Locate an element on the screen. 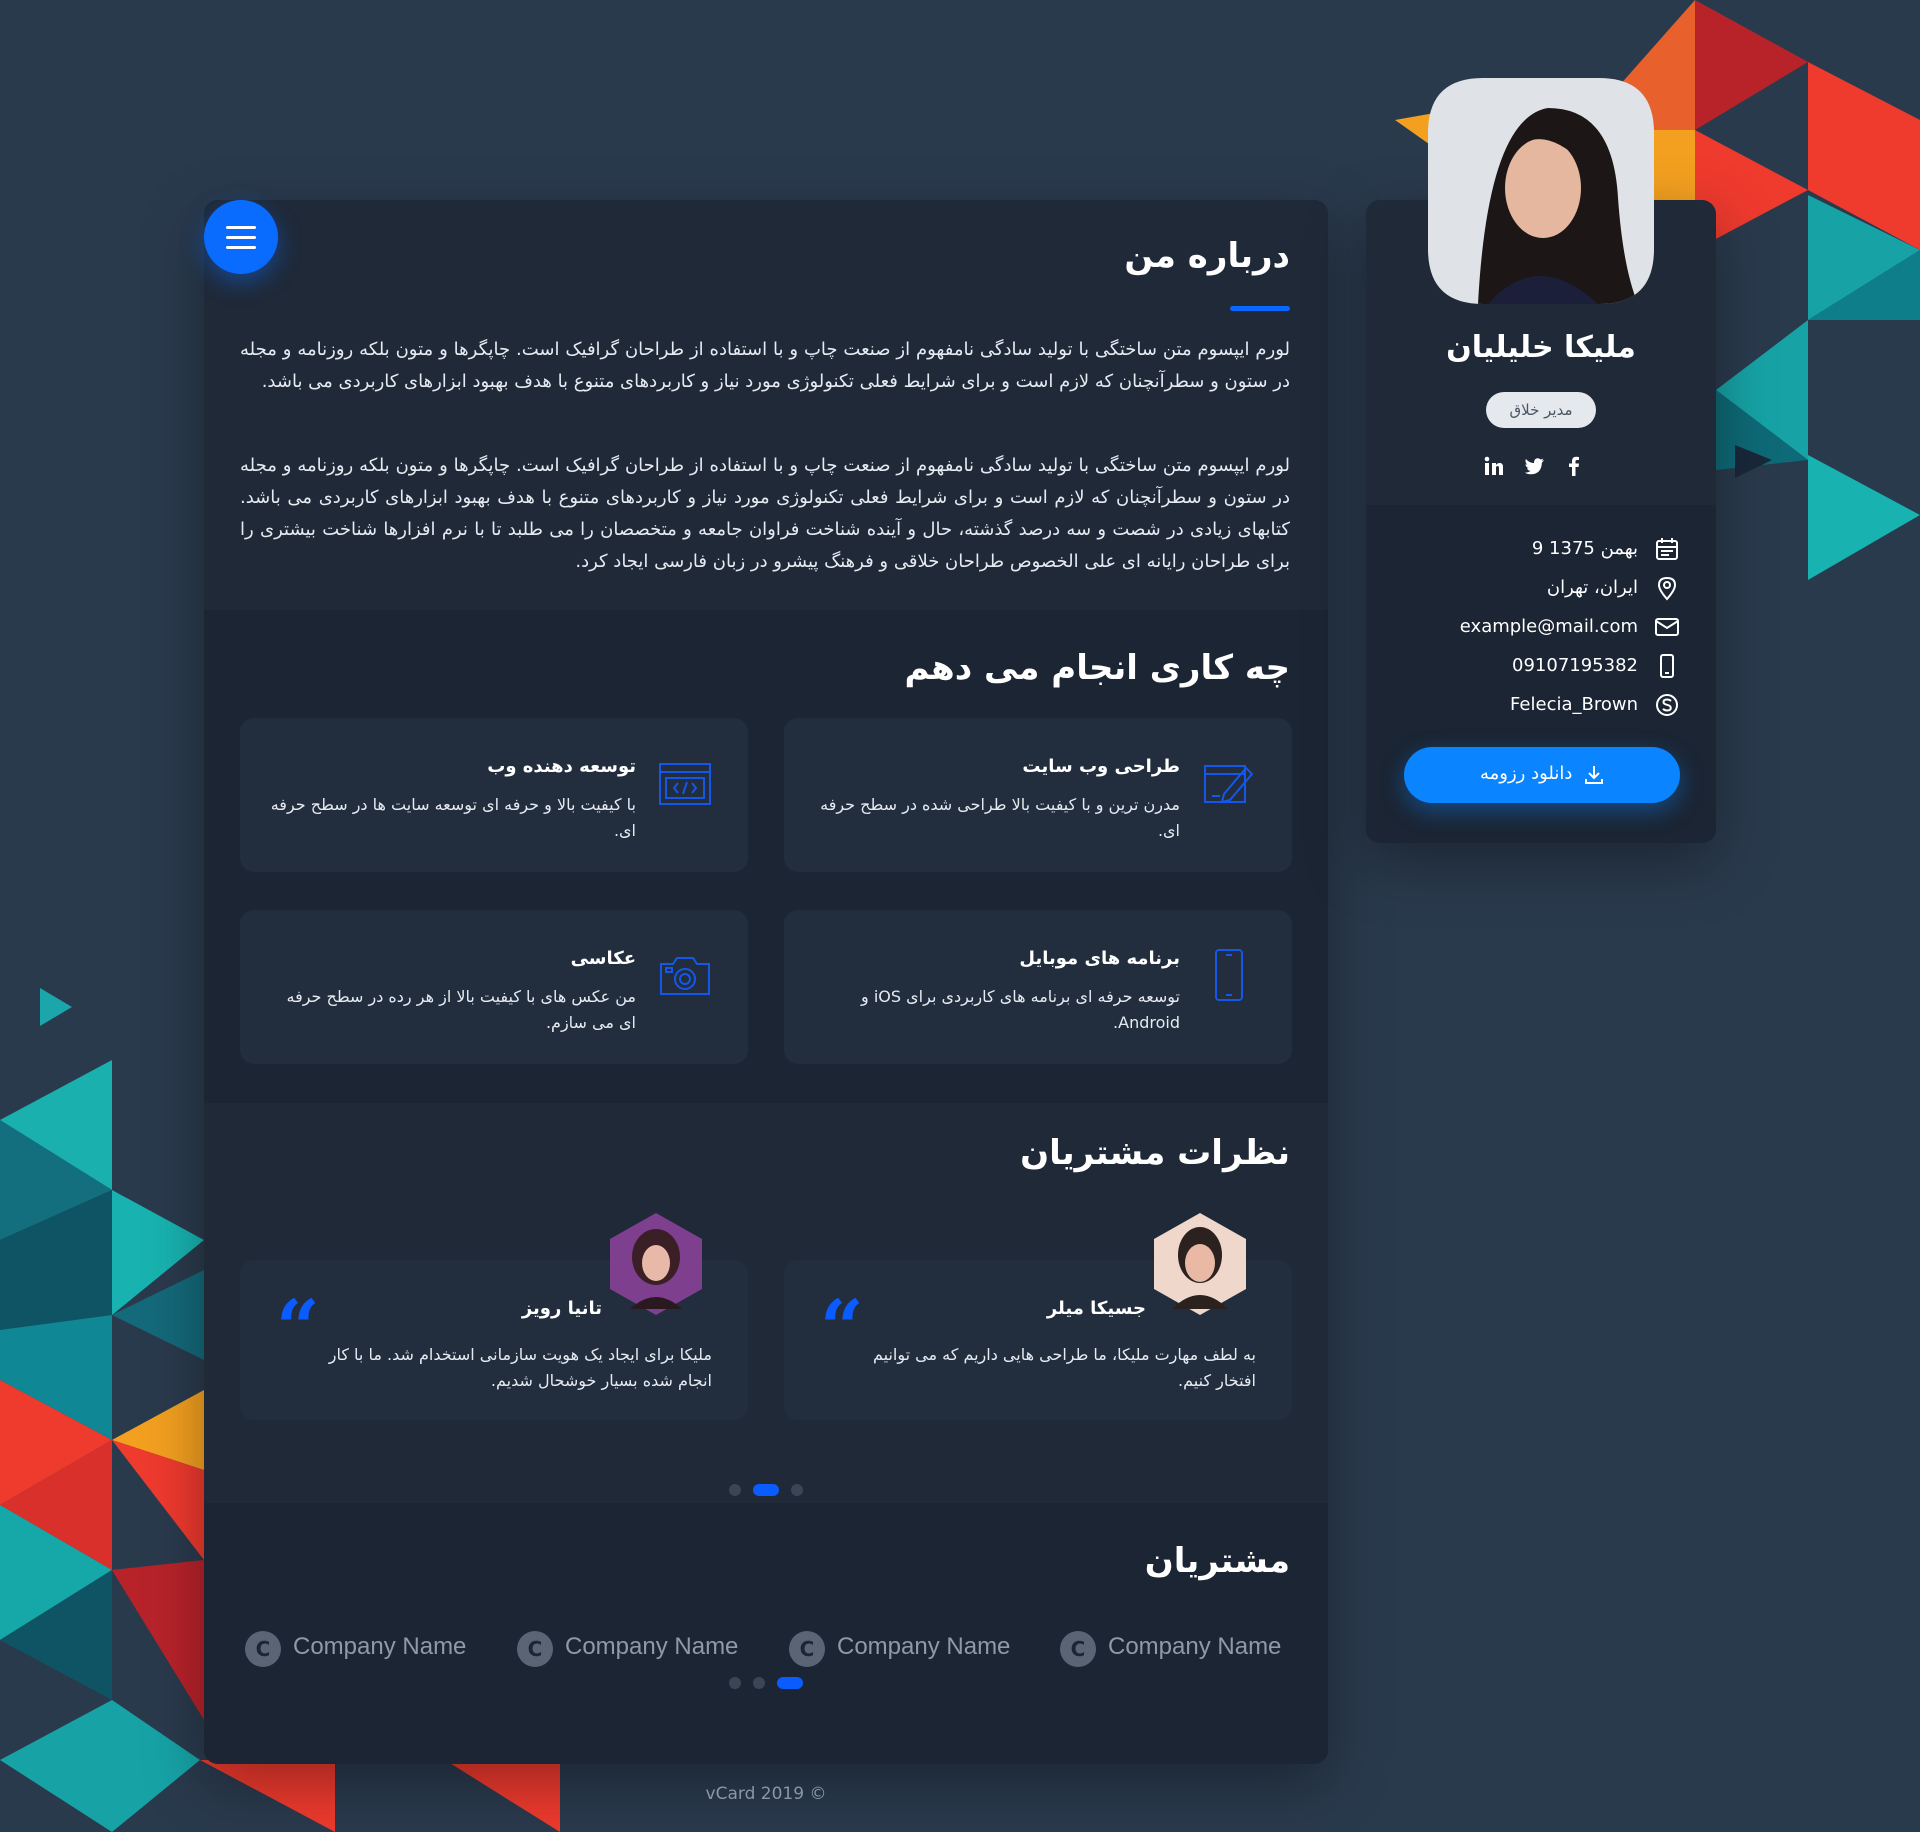 This screenshot has width=1920, height=1832. download-resume-button: دانلود رزومه is located at coordinates (1542, 775).